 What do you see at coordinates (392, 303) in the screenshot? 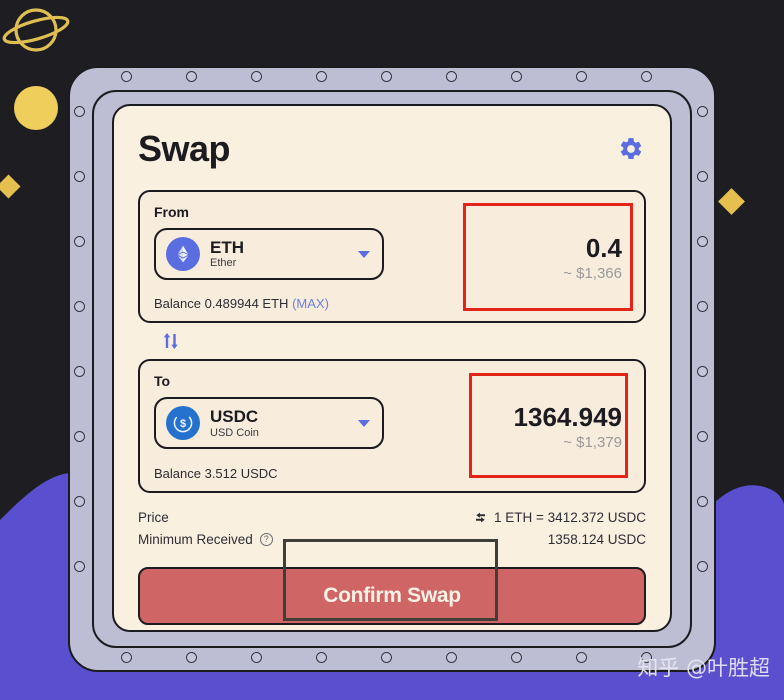
I see `from-balance-line: Balance 0.489944 ETH (MAX)` at bounding box center [392, 303].